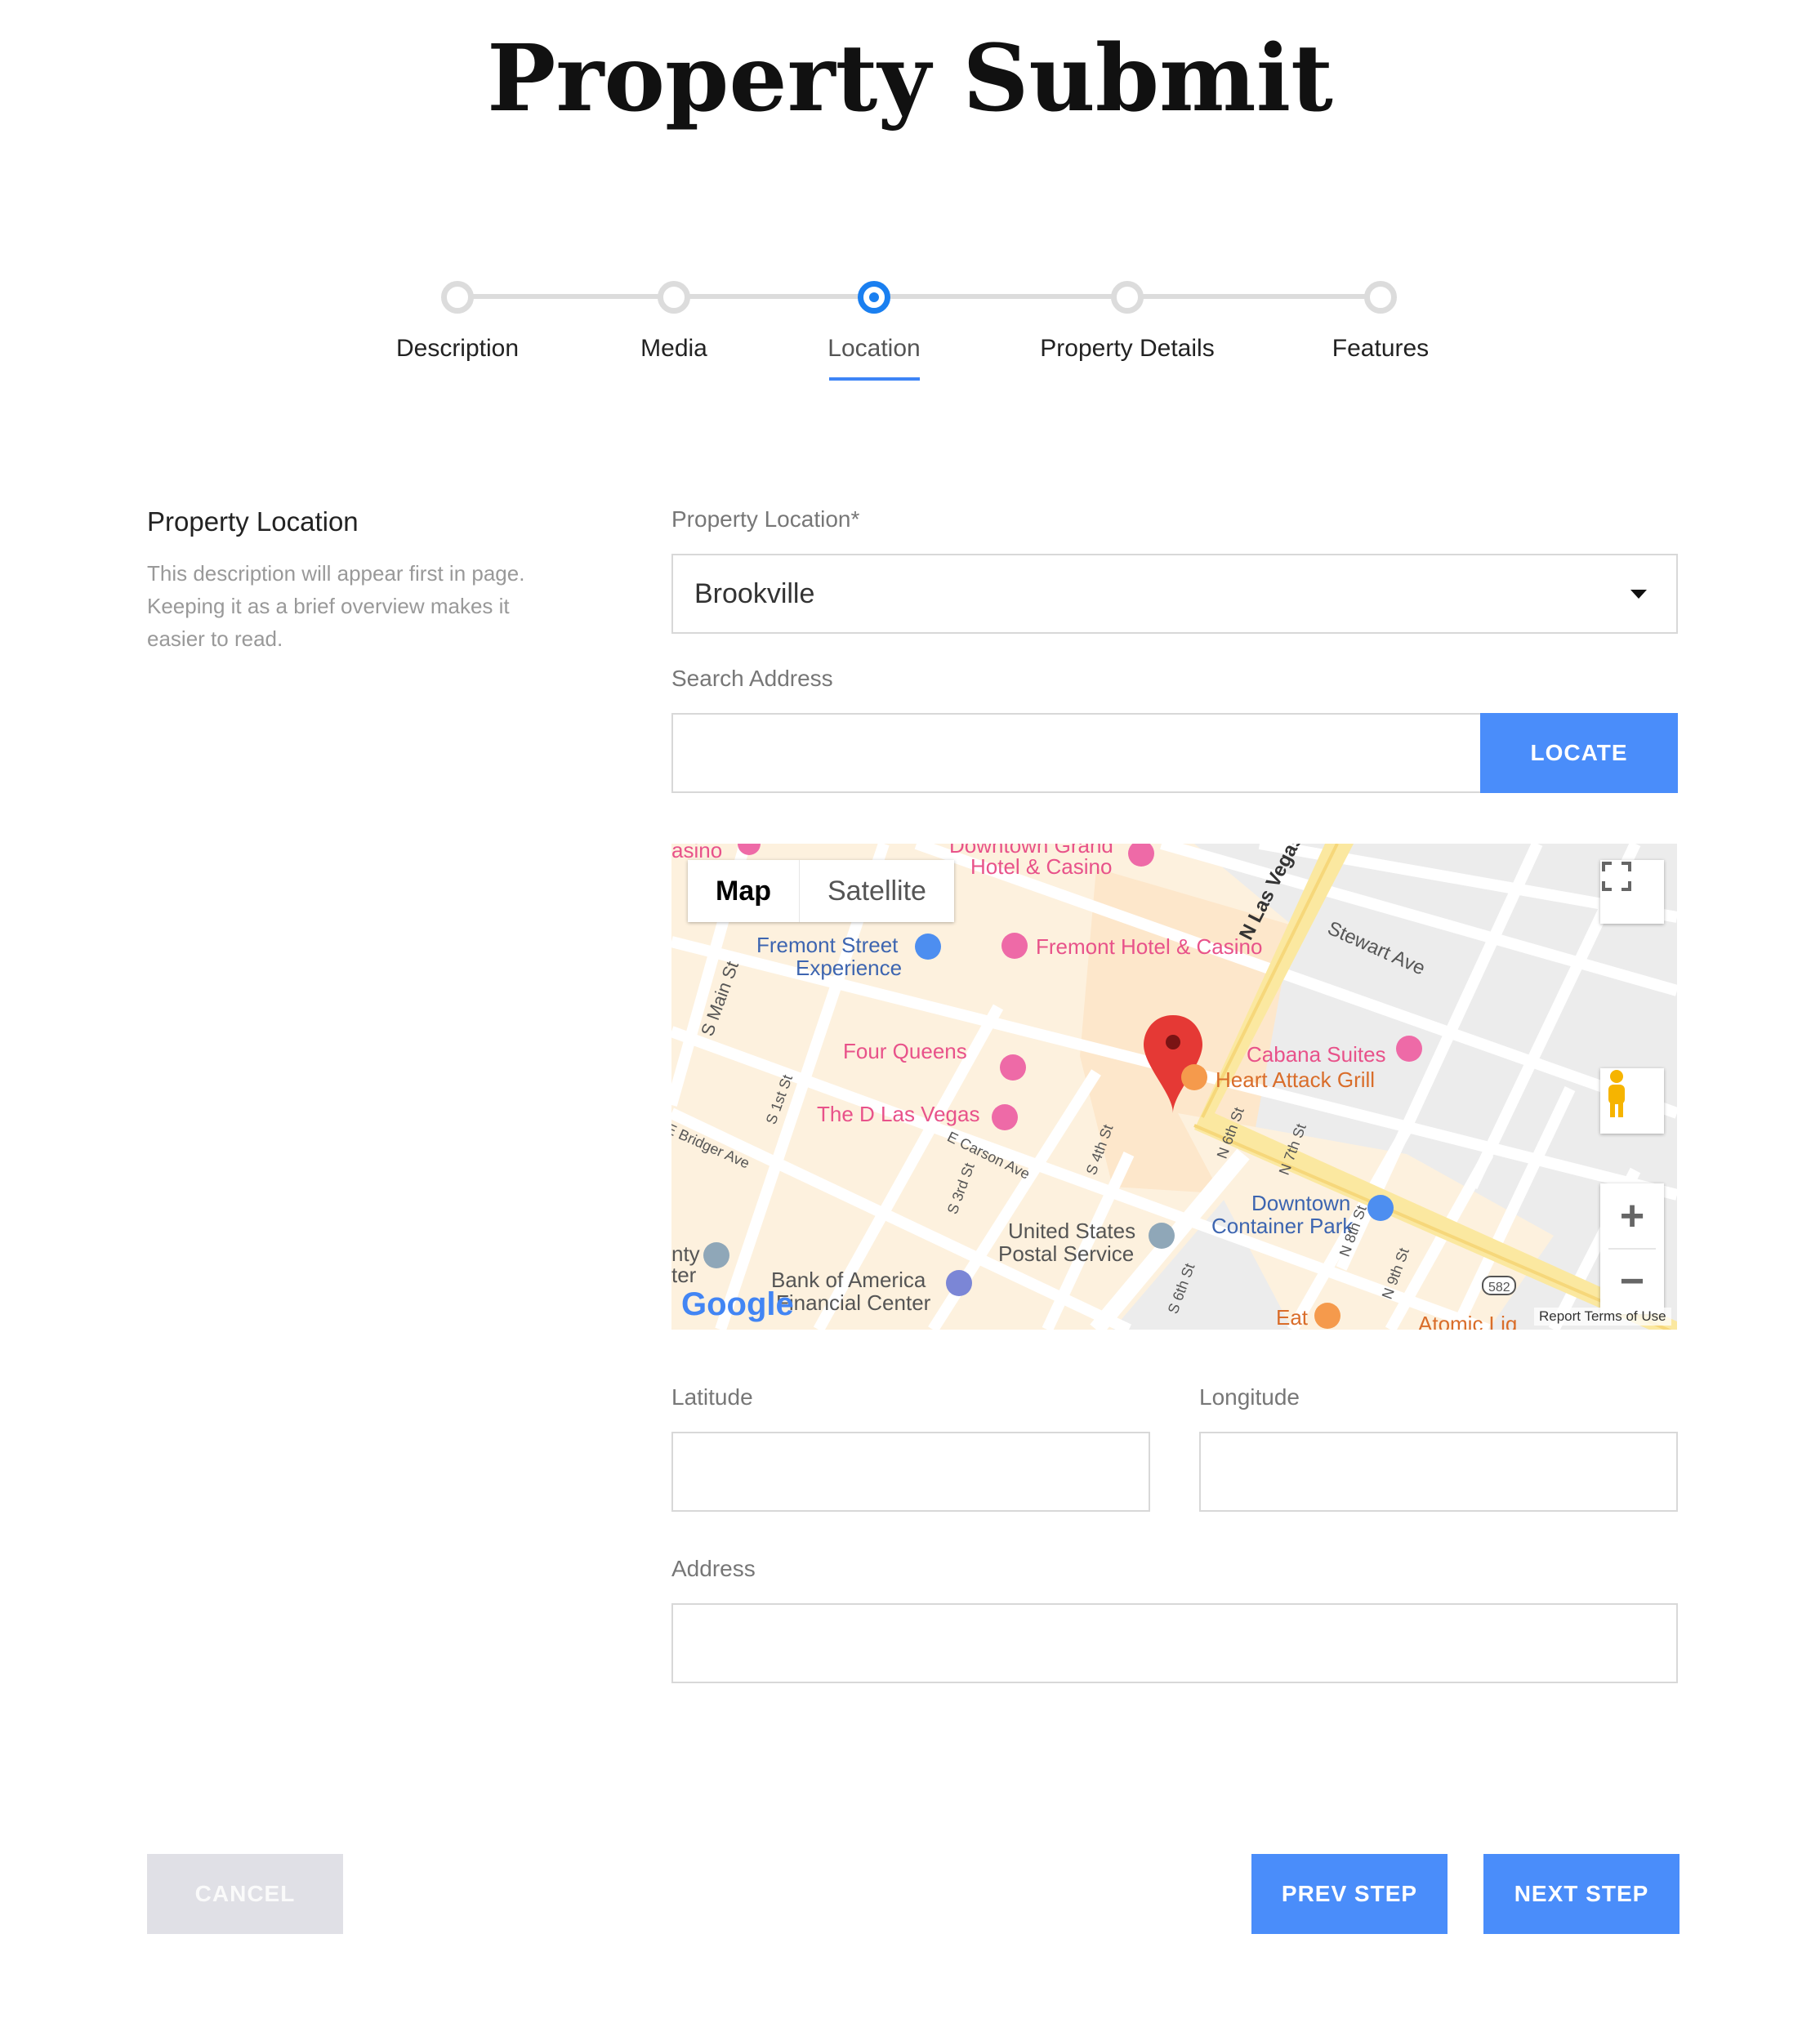 This screenshot has width=1820, height=2032. I want to click on map-type-map-button: Map, so click(744, 891).